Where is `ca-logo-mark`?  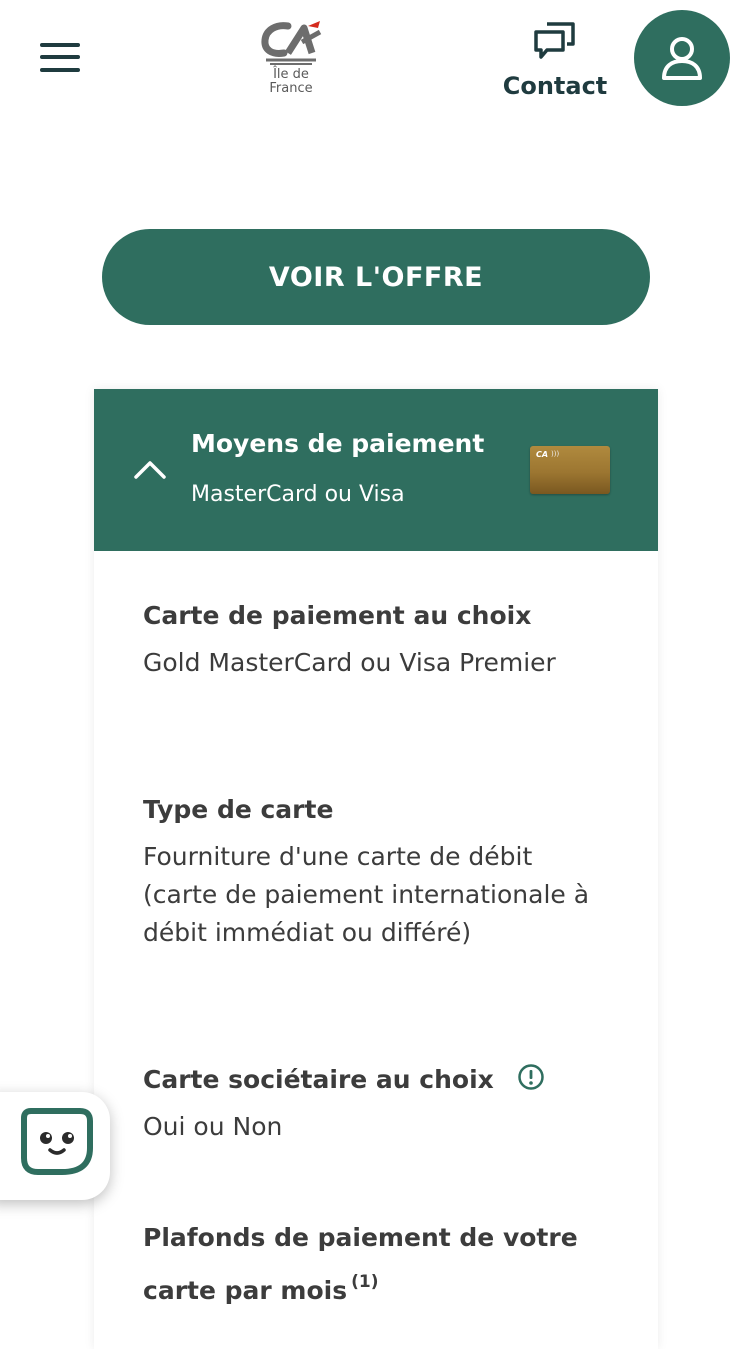 ca-logo-mark is located at coordinates (291, 43).